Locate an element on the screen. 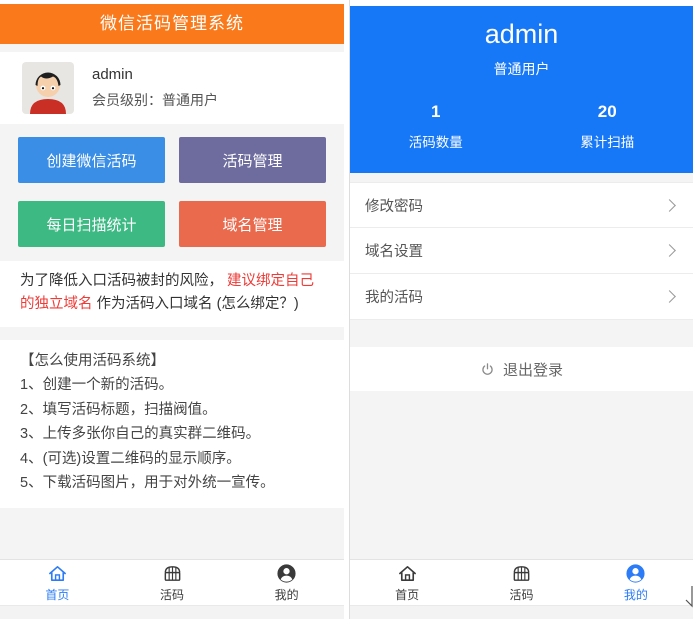 This screenshot has height=619, width=699. stat-value: 1 is located at coordinates (436, 111).